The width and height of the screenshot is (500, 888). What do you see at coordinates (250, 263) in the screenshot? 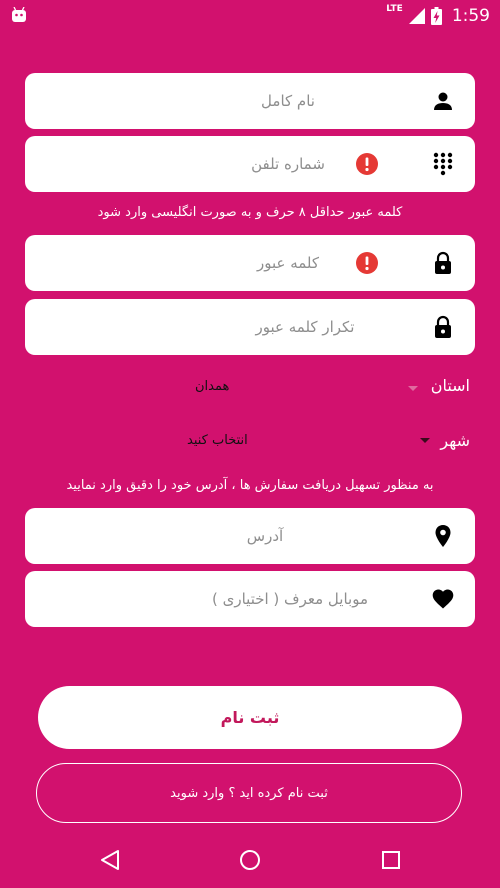
I see `password-field: کلمه عبور` at bounding box center [250, 263].